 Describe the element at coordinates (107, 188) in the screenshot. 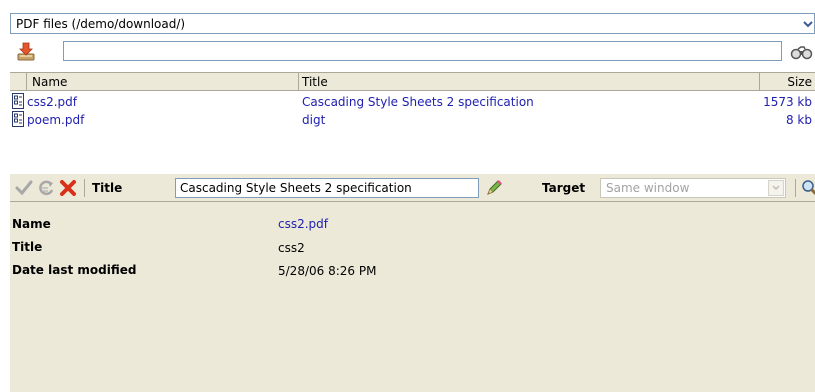

I see `title-label: Title` at that location.